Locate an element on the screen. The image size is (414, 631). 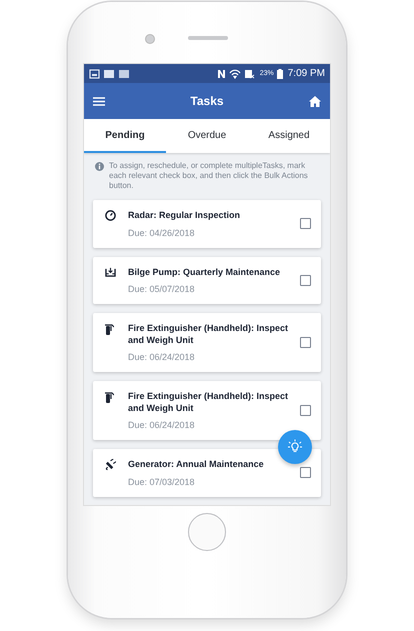
status-time: 7:09 PM is located at coordinates (306, 73).